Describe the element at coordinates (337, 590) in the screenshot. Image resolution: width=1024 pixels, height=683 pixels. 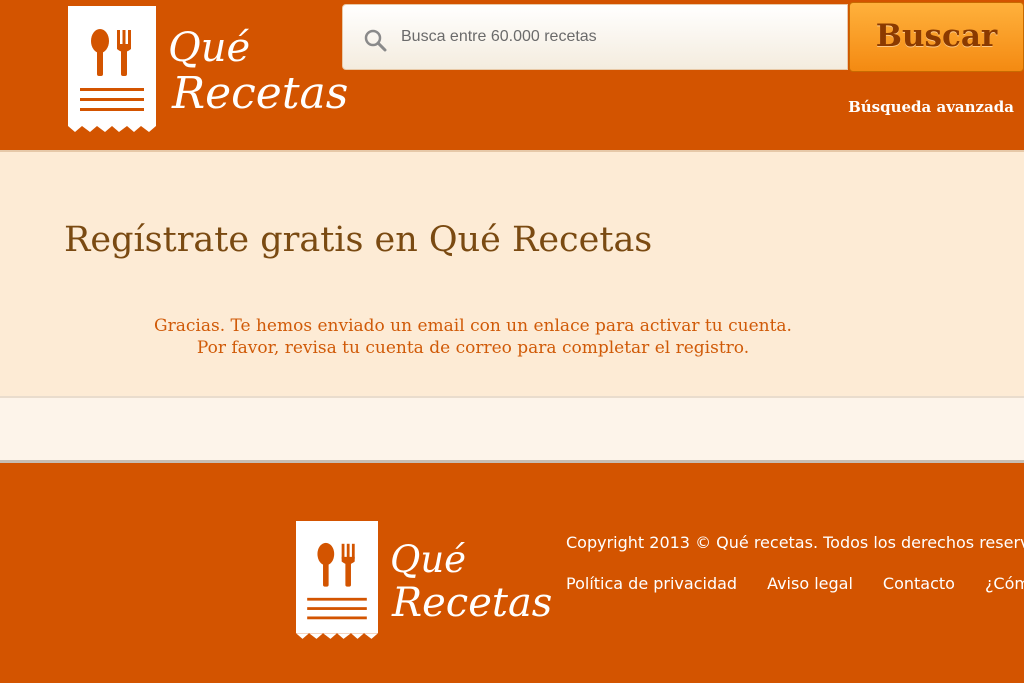
I see `footer-spoon-fork-icon` at that location.